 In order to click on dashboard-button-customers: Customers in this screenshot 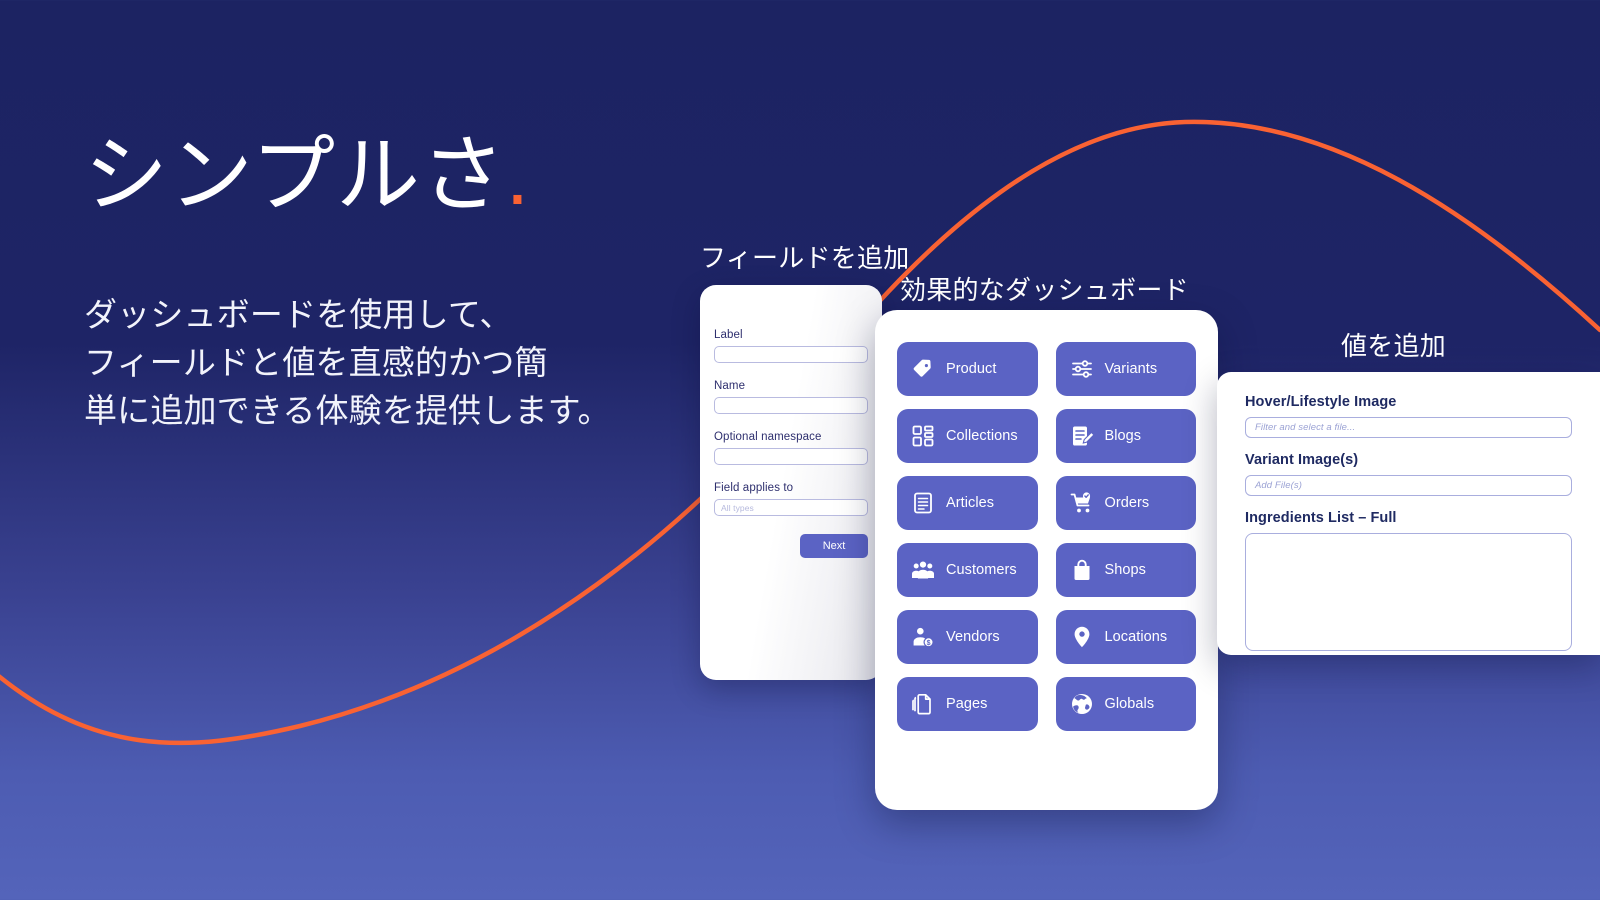, I will do `click(967, 570)`.